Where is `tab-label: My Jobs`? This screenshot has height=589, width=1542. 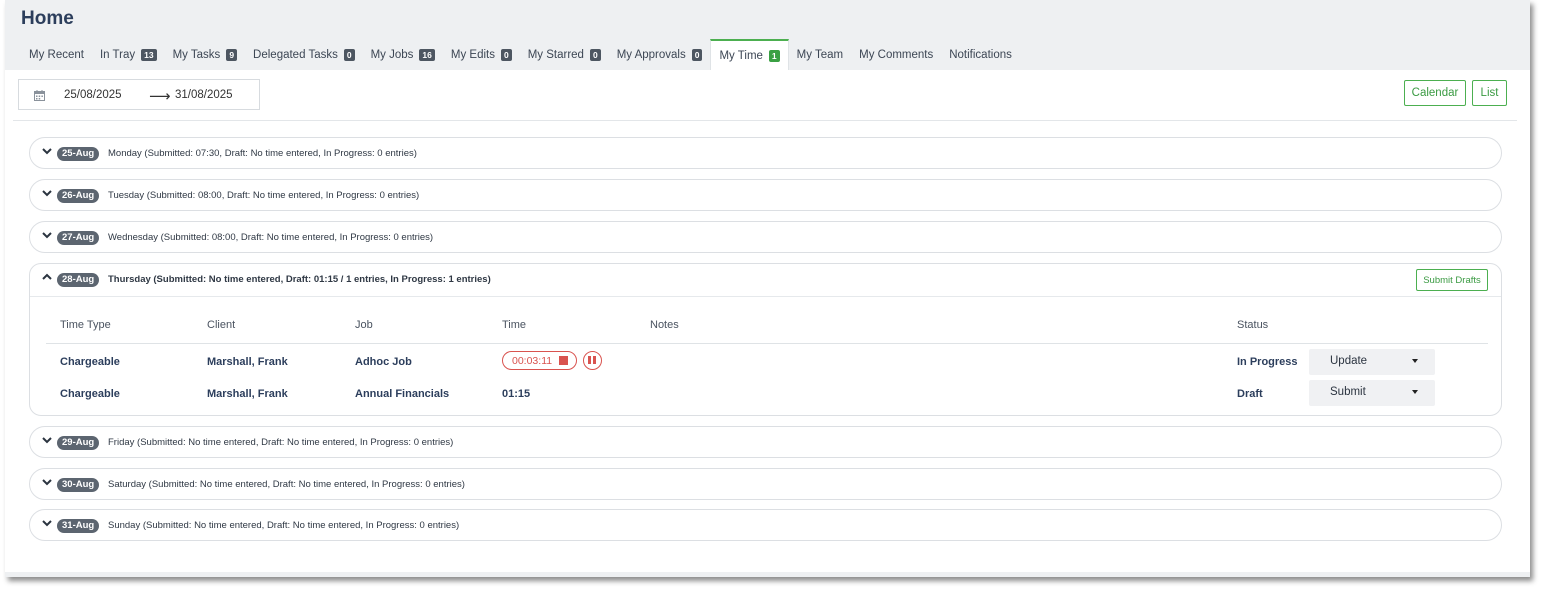
tab-label: My Jobs is located at coordinates (392, 54).